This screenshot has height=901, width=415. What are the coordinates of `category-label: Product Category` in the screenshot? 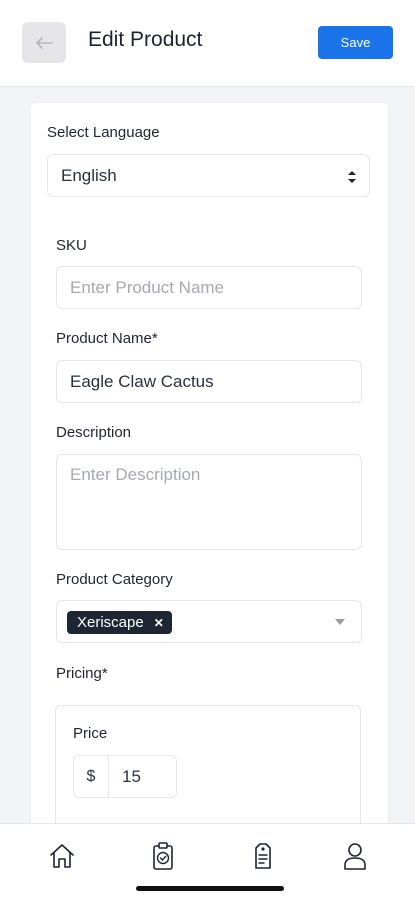 It's located at (114, 579).